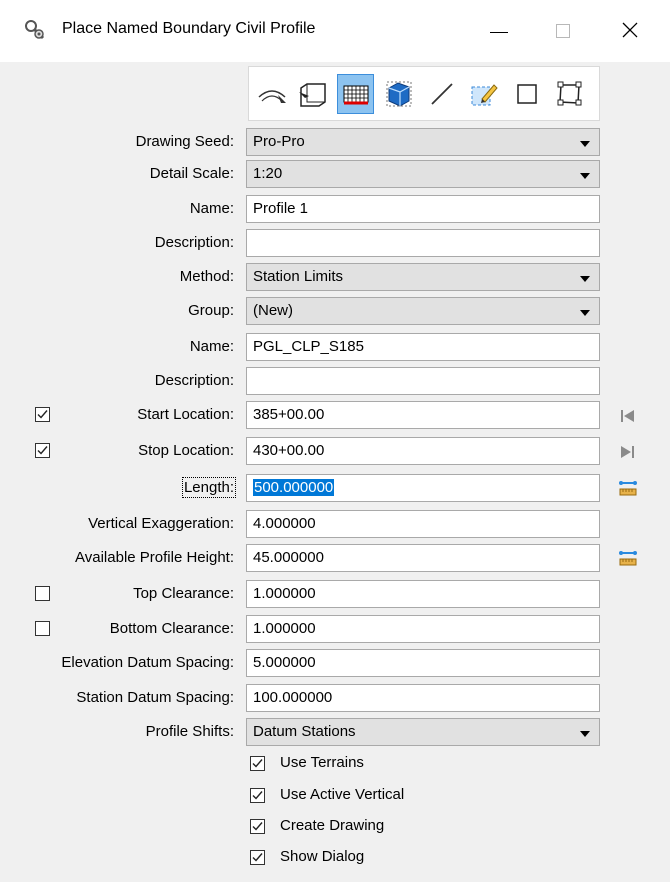 This screenshot has height=882, width=670. I want to click on civil-cross-section-tool, so click(312, 94).